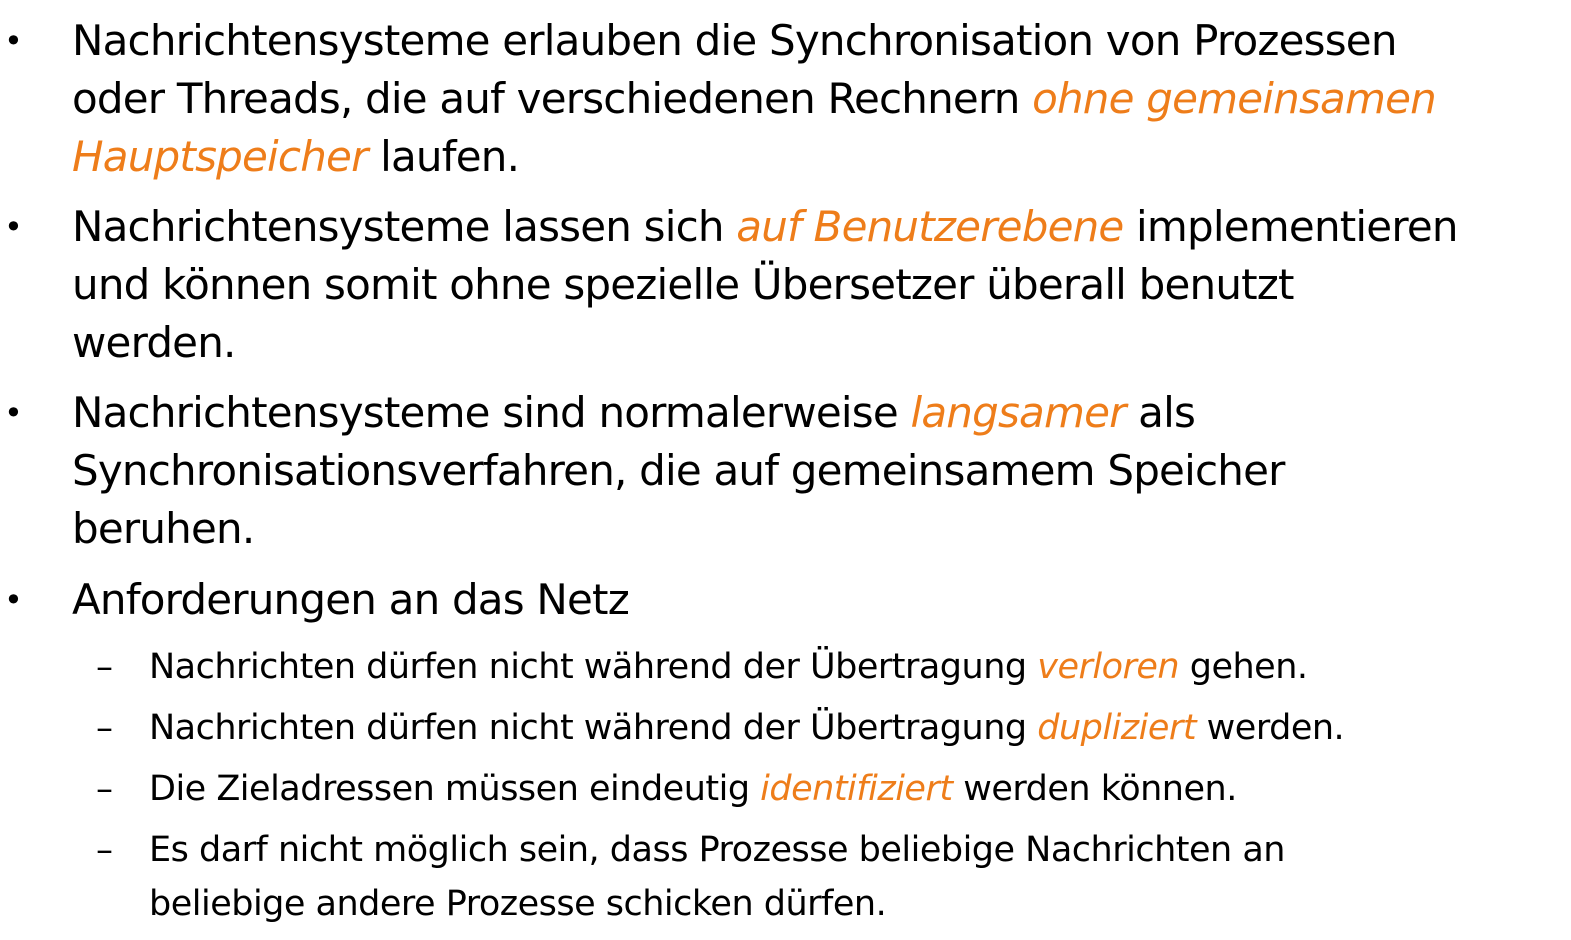 The height and width of the screenshot is (940, 1571). Describe the element at coordinates (817, 343) in the screenshot. I see `text-line: werden.` at that location.